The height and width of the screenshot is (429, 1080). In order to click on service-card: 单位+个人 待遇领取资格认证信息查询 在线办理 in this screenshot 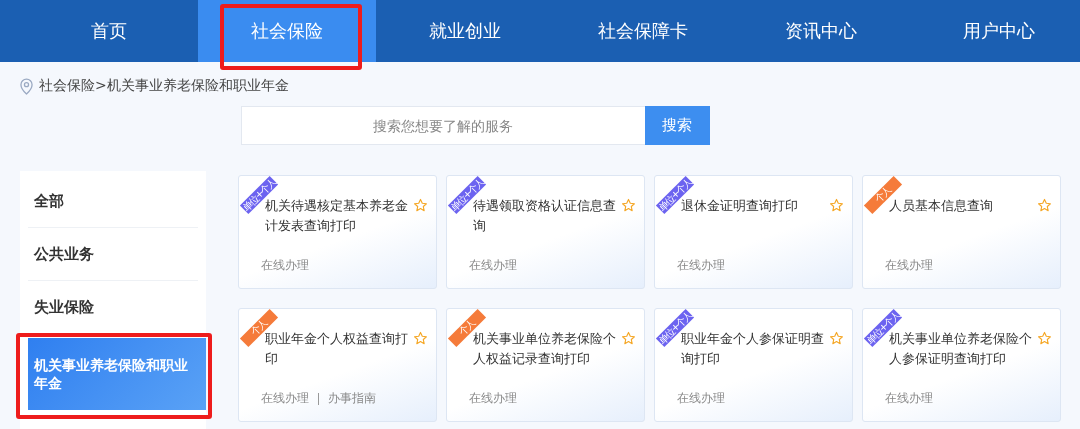, I will do `click(545, 232)`.